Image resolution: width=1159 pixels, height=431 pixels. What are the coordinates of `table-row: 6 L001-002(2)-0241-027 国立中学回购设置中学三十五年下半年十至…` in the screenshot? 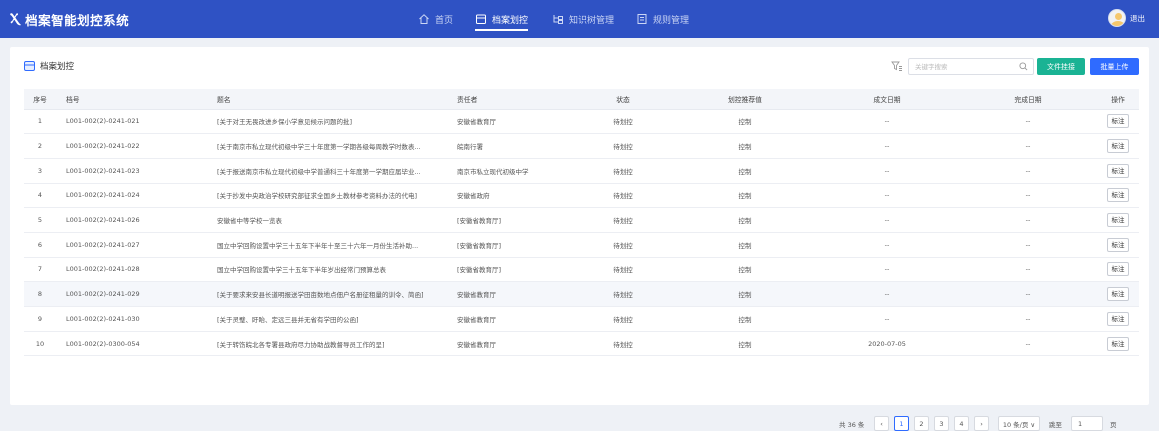 It's located at (581, 245).